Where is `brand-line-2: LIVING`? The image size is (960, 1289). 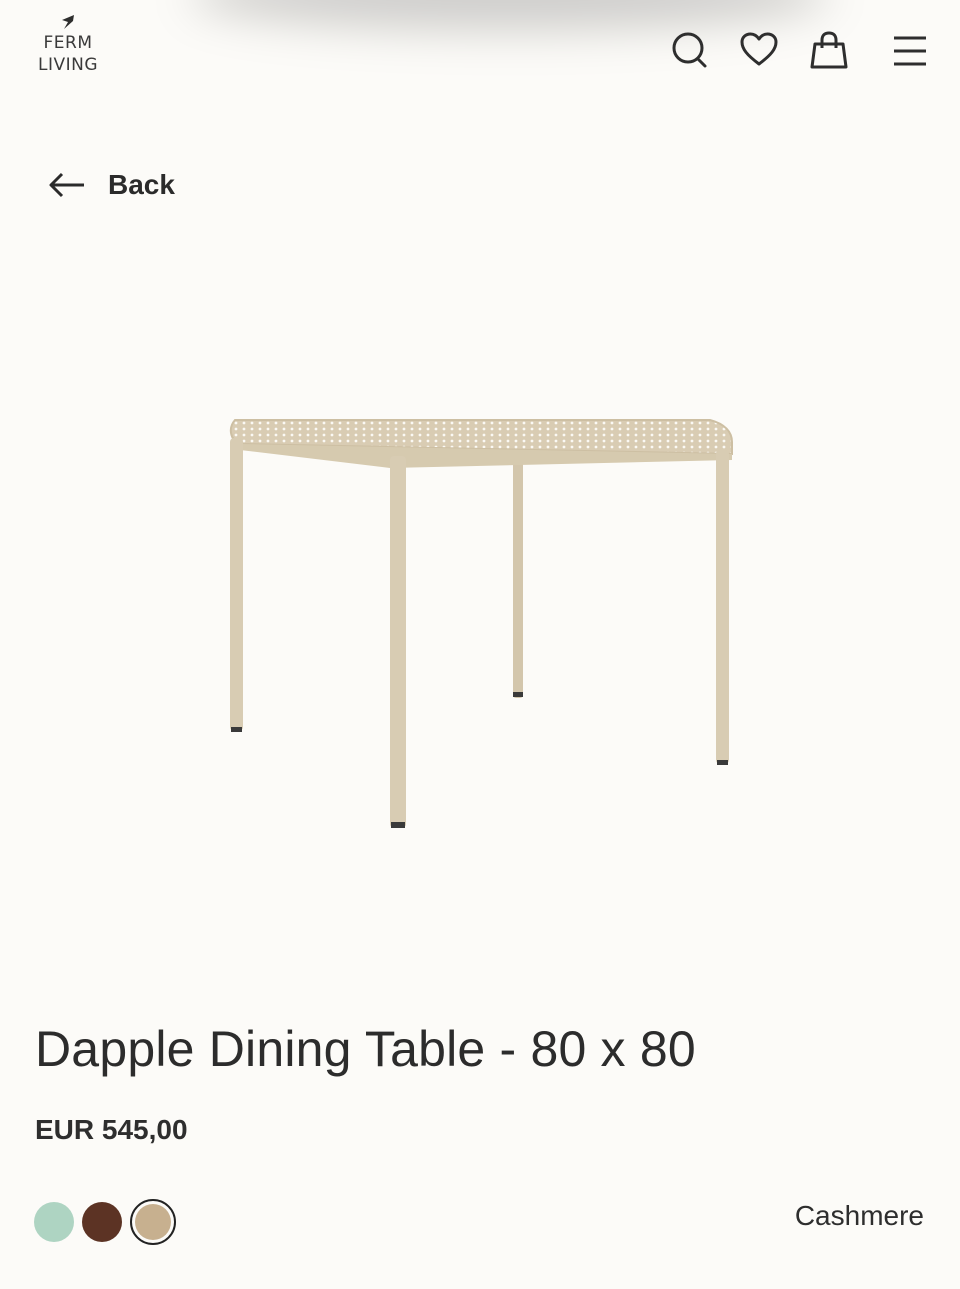 brand-line-2: LIVING is located at coordinates (68, 65).